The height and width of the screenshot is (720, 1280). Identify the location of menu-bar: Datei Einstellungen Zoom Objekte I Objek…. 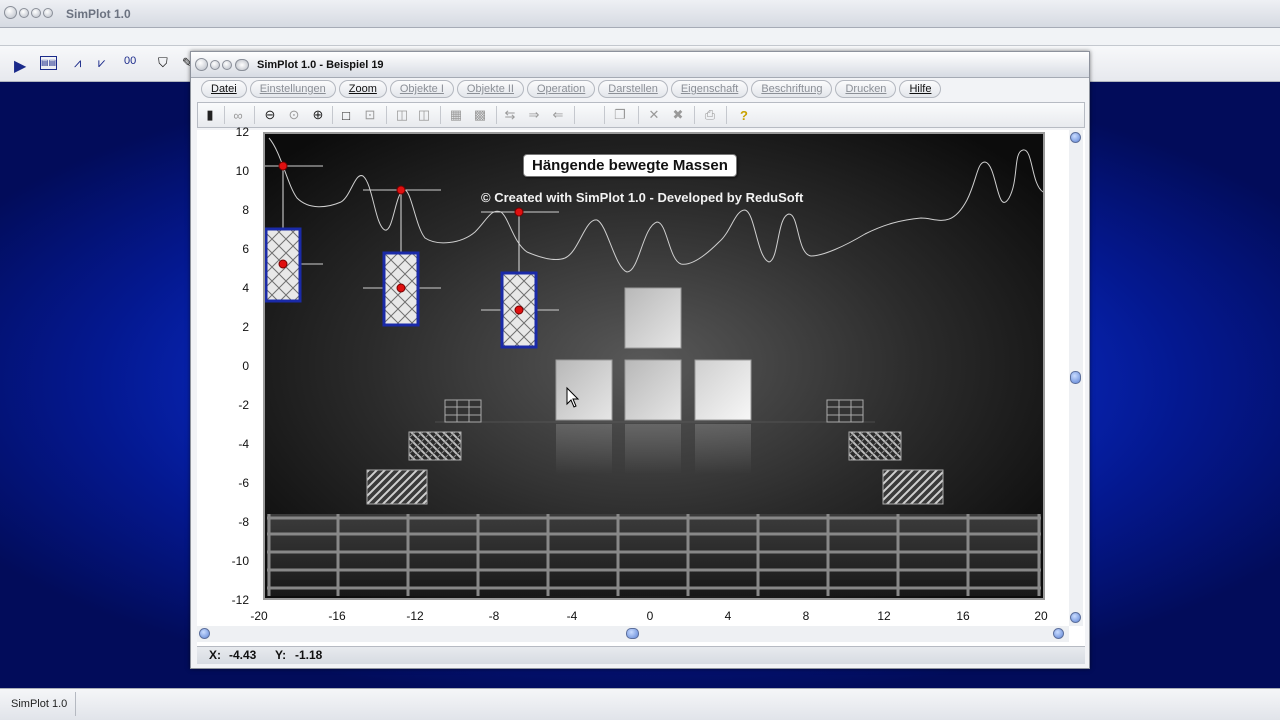
(641, 90).